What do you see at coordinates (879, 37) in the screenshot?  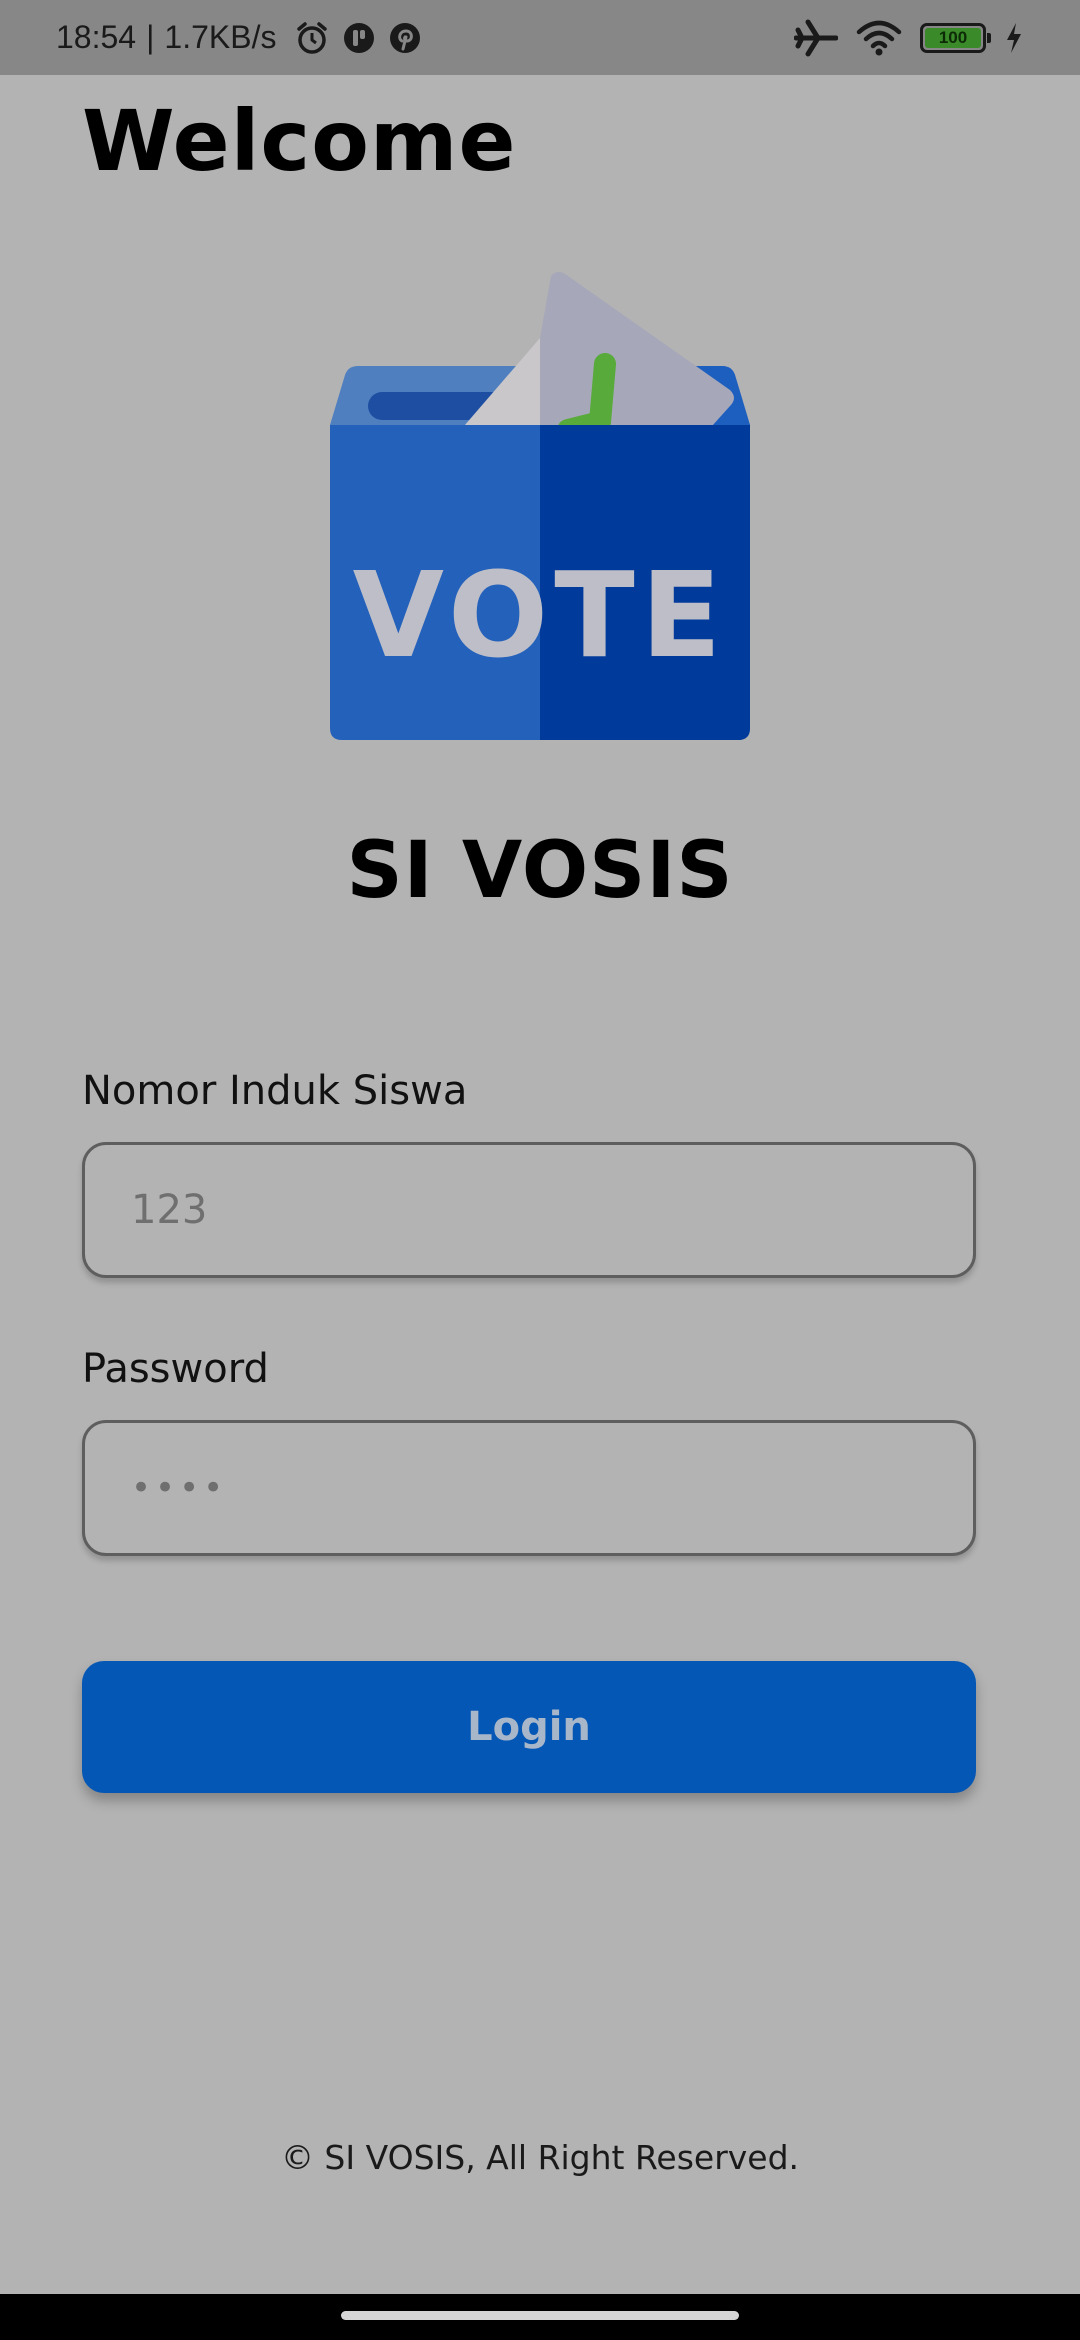 I see `wifi-icon` at bounding box center [879, 37].